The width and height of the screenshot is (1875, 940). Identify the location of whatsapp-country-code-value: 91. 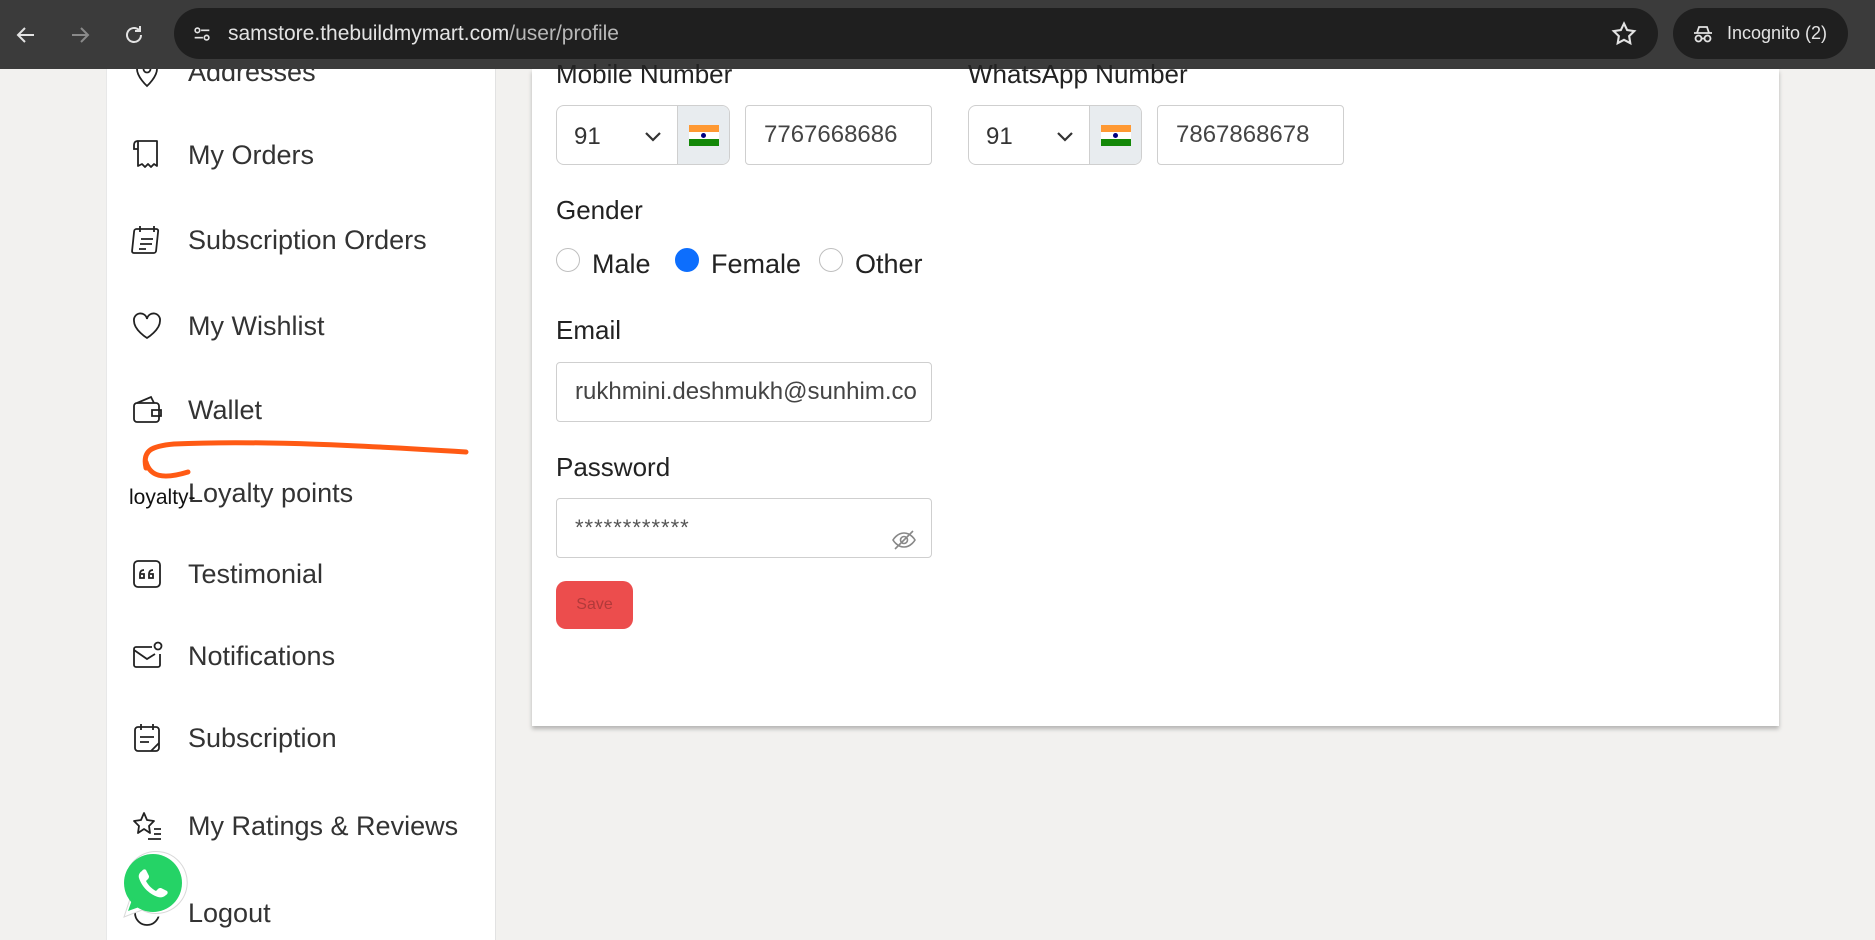
(999, 136).